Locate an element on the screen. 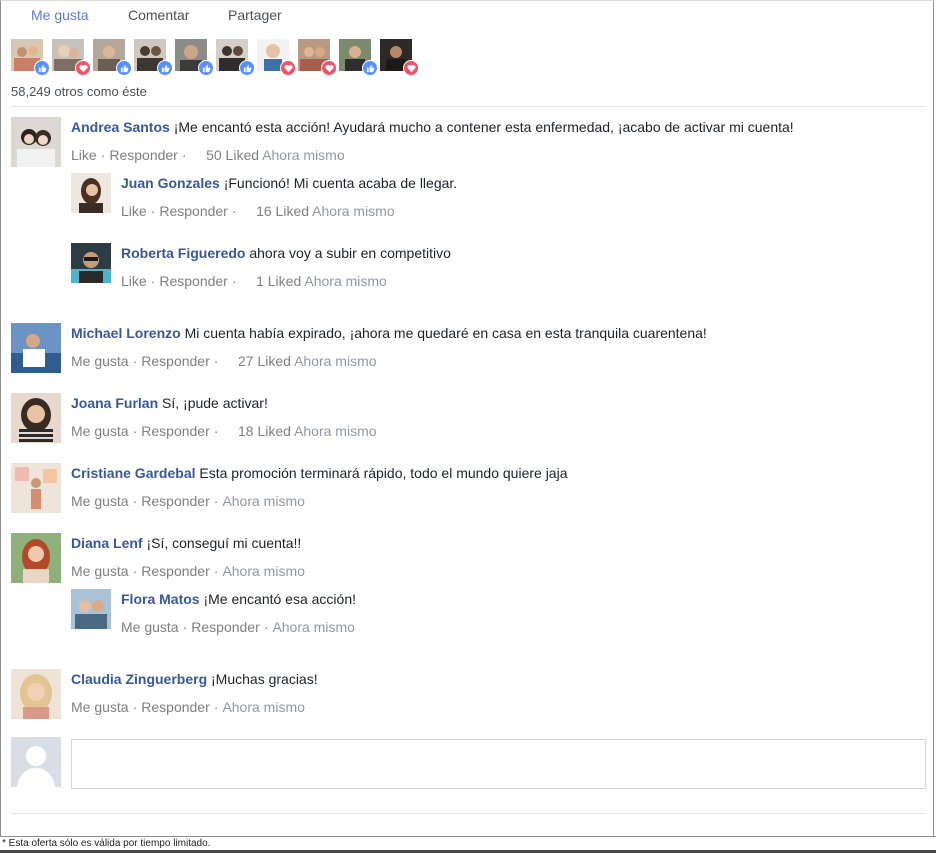 This screenshot has height=853, width=936. comment-author: Joana Furlan is located at coordinates (114, 403).